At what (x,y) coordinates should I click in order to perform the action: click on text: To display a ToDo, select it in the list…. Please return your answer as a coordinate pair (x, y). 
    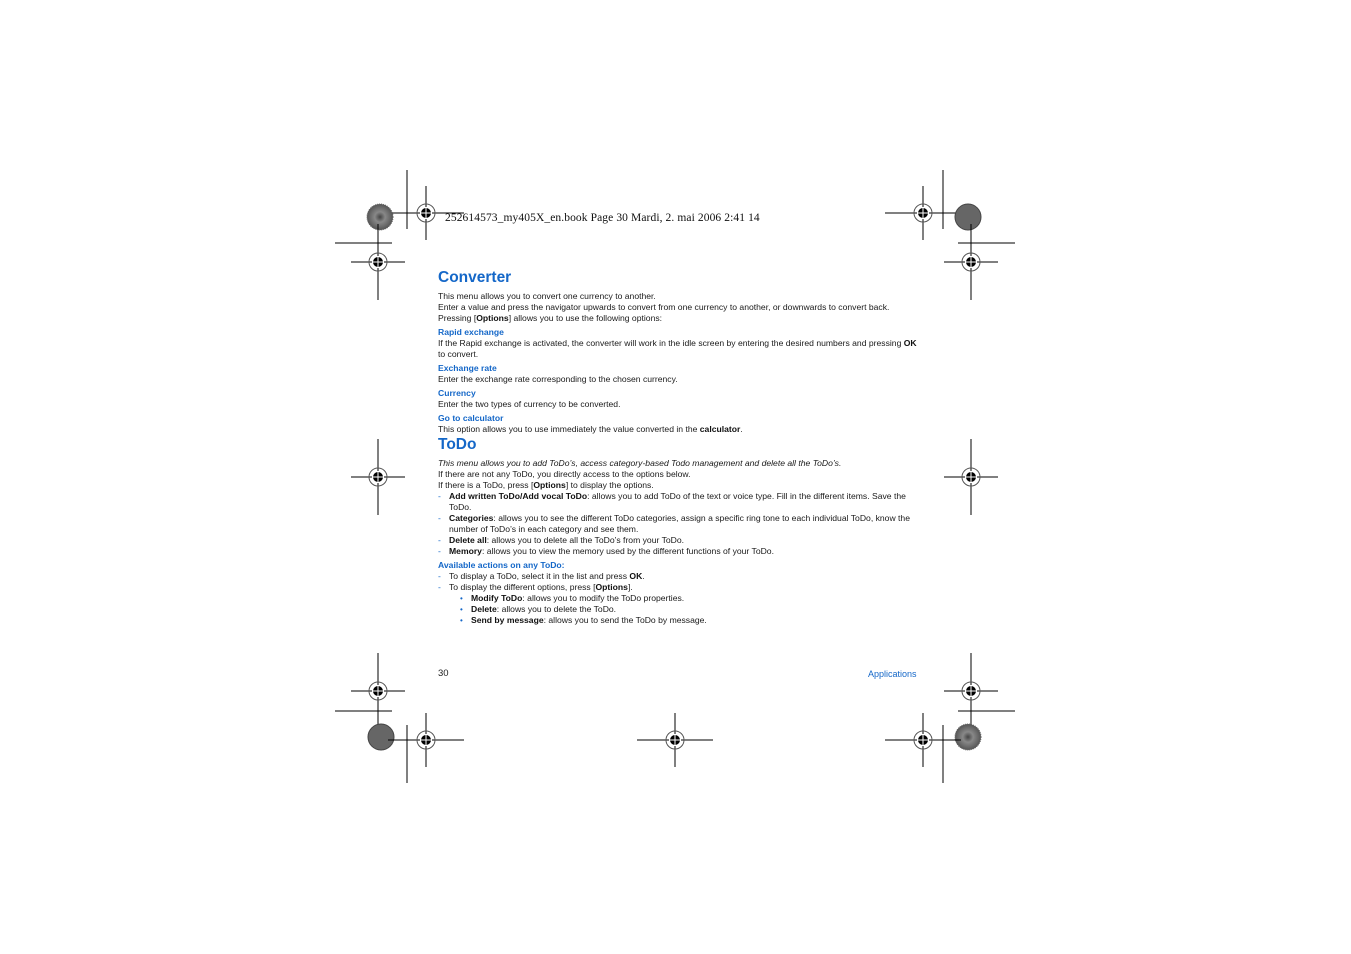
    Looking at the image, I should click on (539, 576).